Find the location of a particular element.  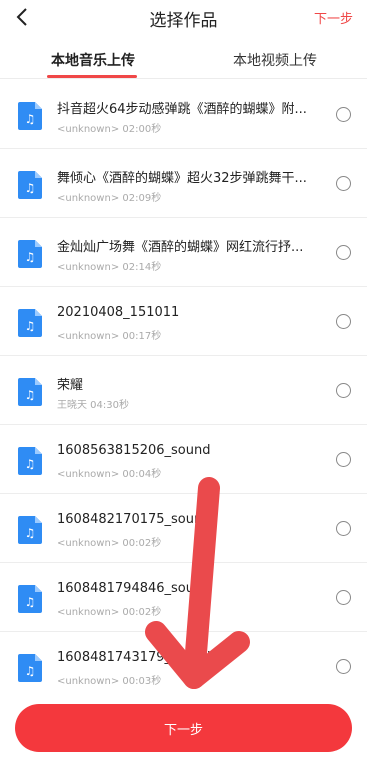

item-title: 1608482170175_sound is located at coordinates (134, 519).